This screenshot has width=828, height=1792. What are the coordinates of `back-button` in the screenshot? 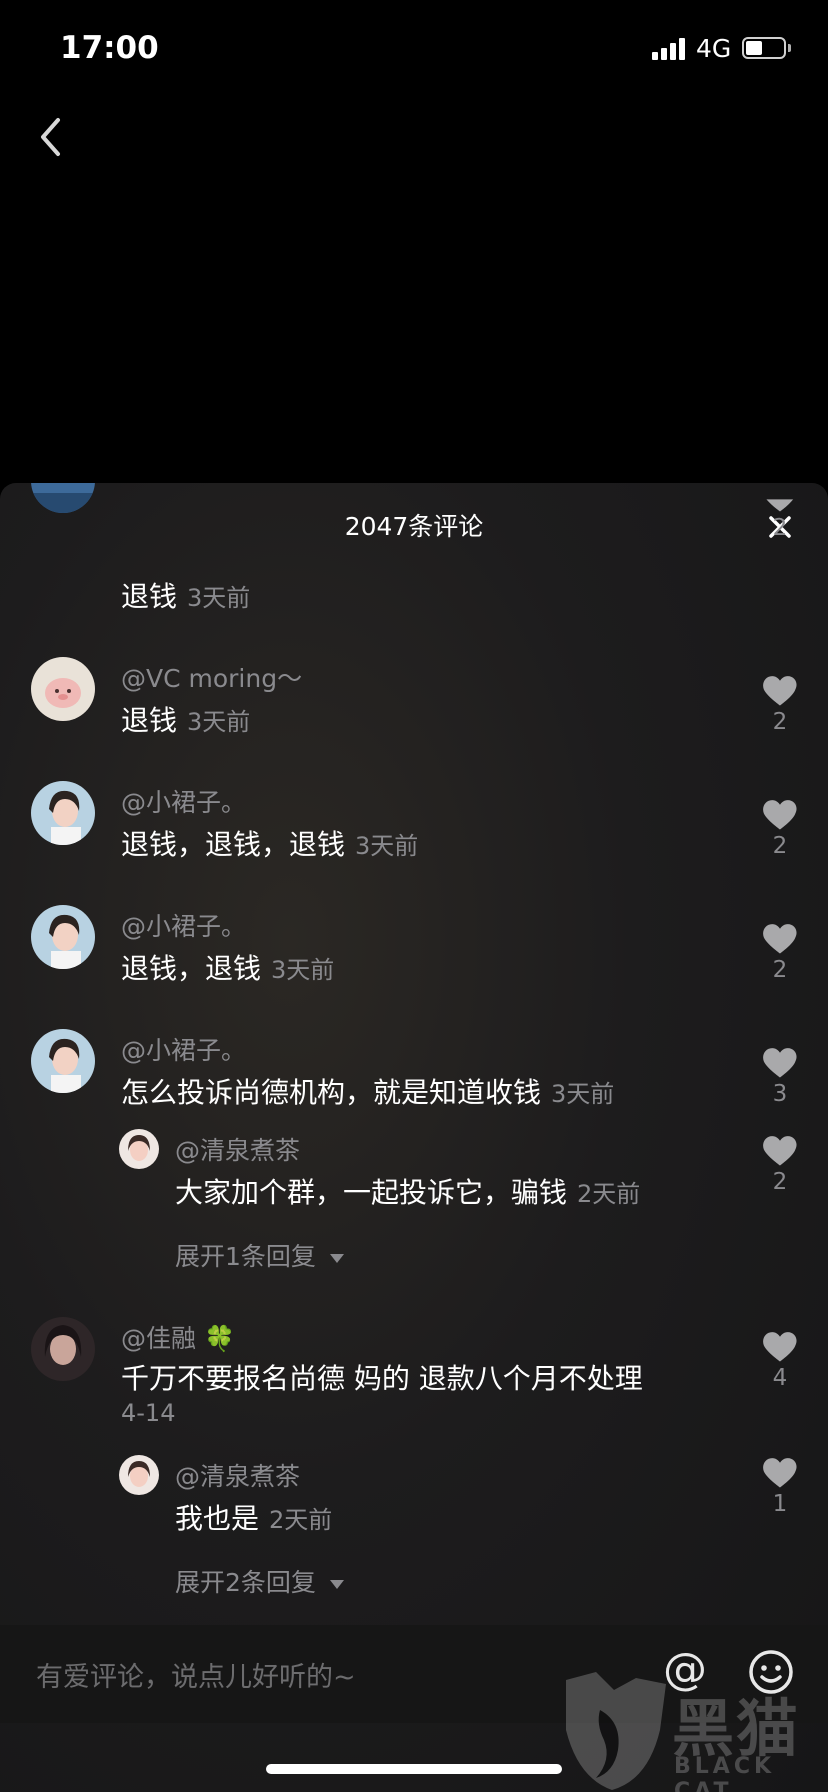 It's located at (52, 137).